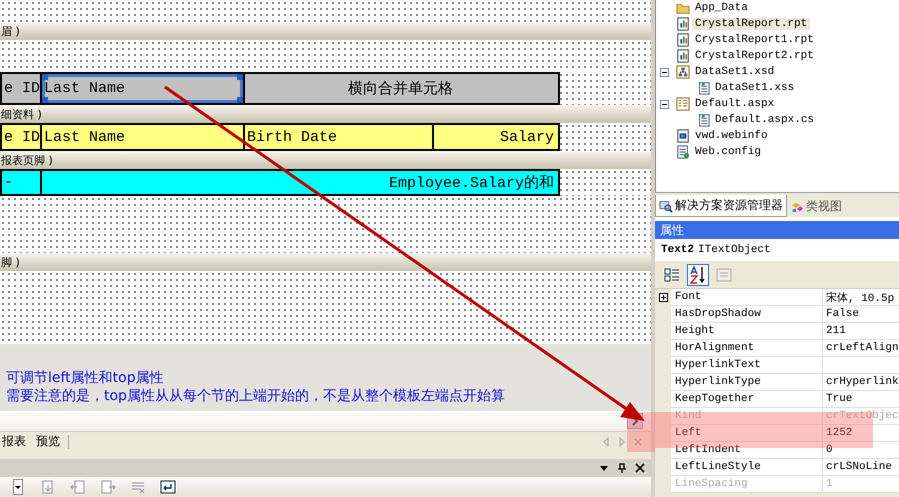 This screenshot has height=497, width=899. Describe the element at coordinates (861, 314) in the screenshot. I see `property-value: False` at that location.